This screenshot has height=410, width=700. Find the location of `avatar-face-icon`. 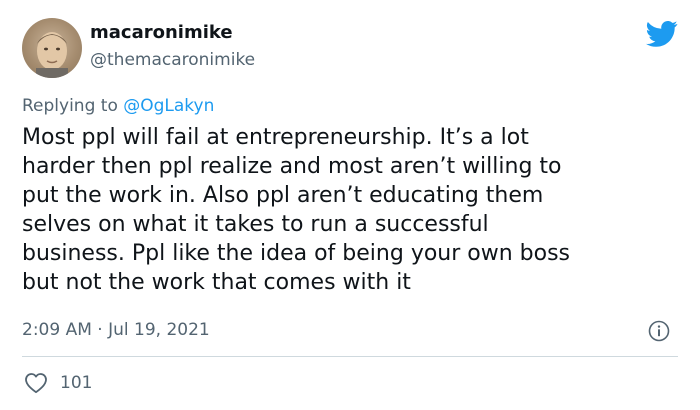

avatar-face-icon is located at coordinates (52, 55).